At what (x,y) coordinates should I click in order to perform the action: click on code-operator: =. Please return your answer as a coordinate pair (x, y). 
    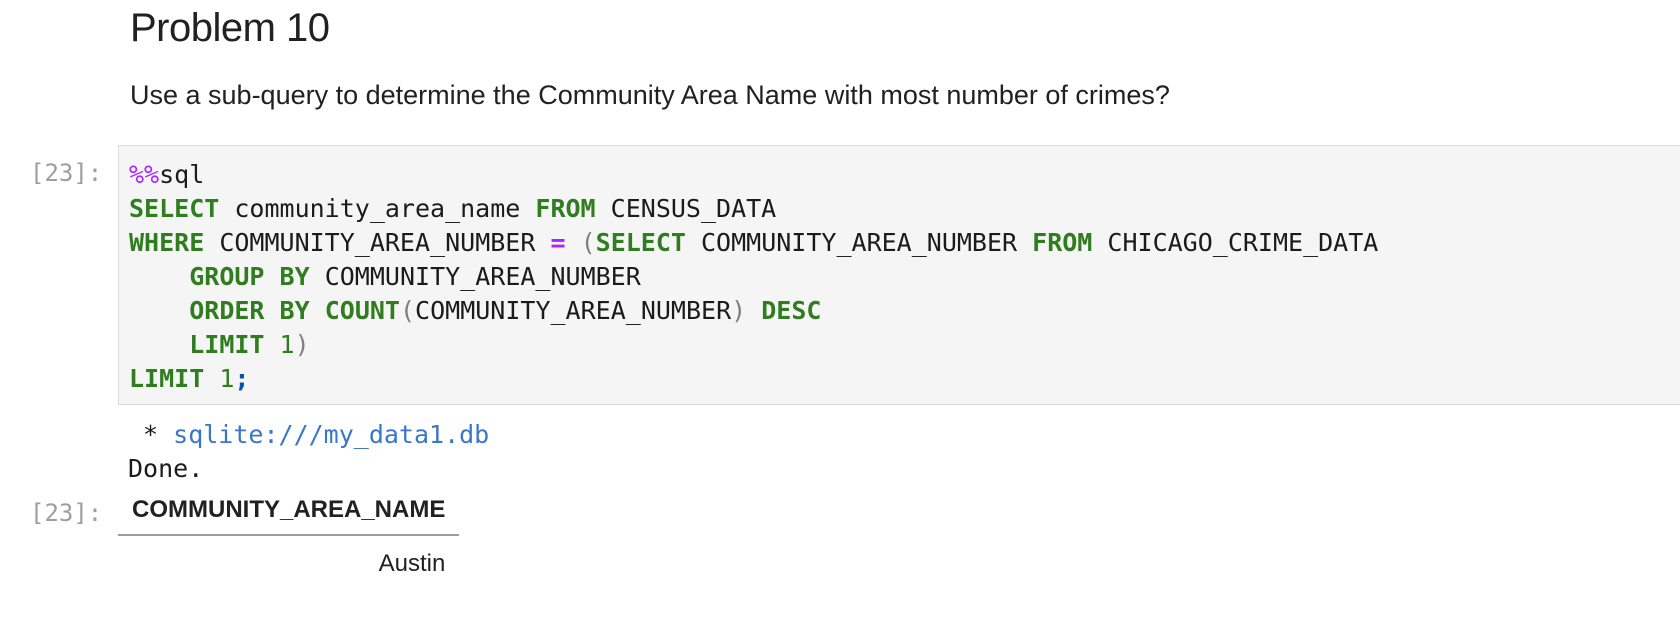
    Looking at the image, I should click on (558, 242).